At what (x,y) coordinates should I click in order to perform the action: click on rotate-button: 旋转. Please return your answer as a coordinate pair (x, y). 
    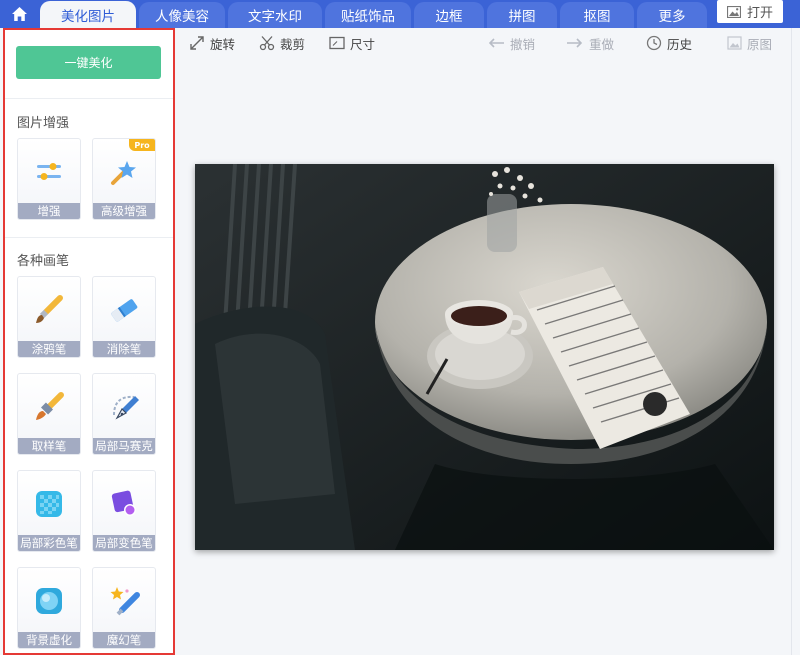
    Looking at the image, I should click on (212, 43).